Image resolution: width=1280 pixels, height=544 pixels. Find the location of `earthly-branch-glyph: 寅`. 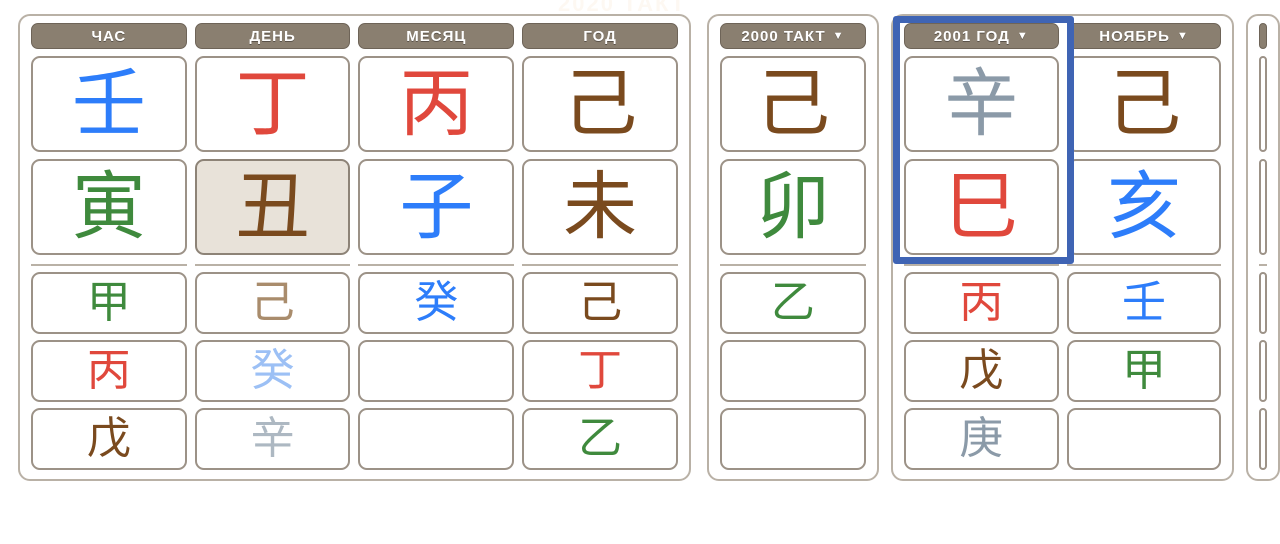

earthly-branch-glyph: 寅 is located at coordinates (108, 207).